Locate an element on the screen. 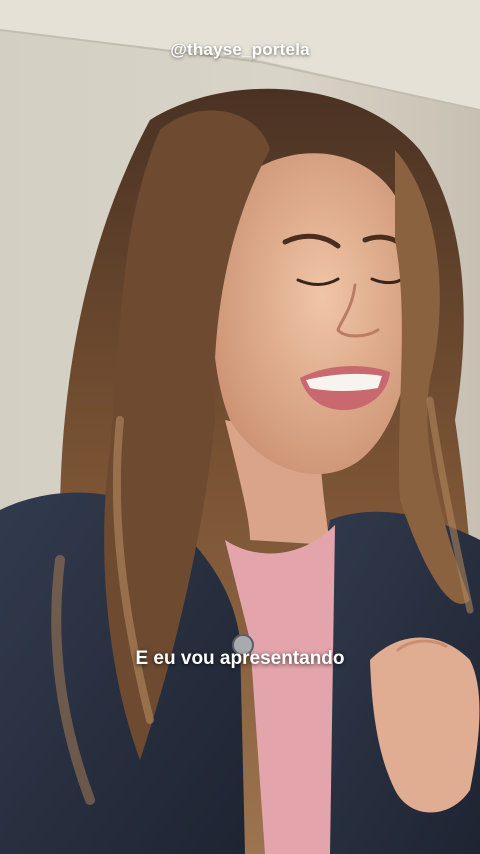  creator-handle: @thayse_portela is located at coordinates (240, 49).